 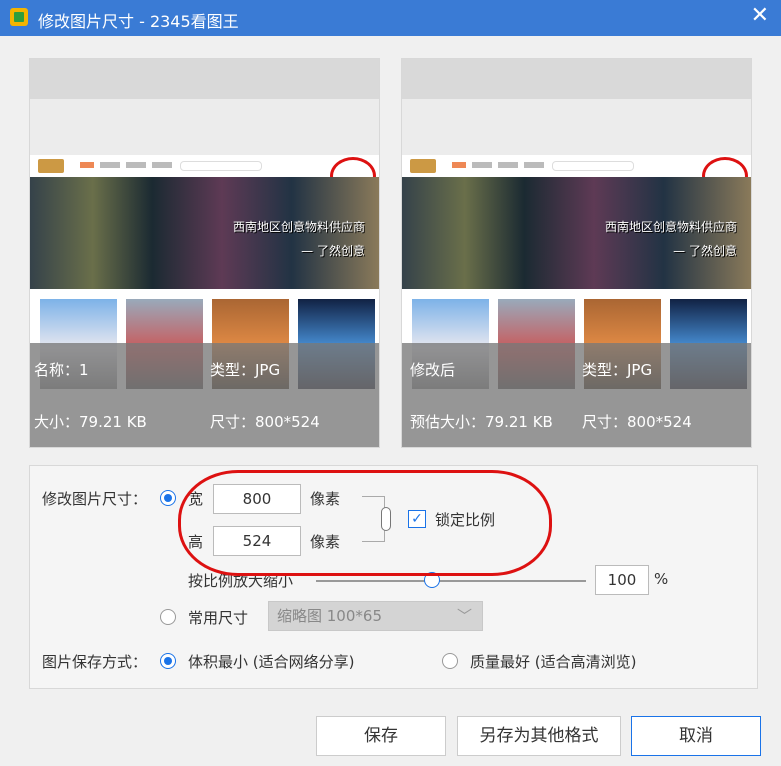 What do you see at coordinates (257, 541) in the screenshot?
I see `height-input: 524` at bounding box center [257, 541].